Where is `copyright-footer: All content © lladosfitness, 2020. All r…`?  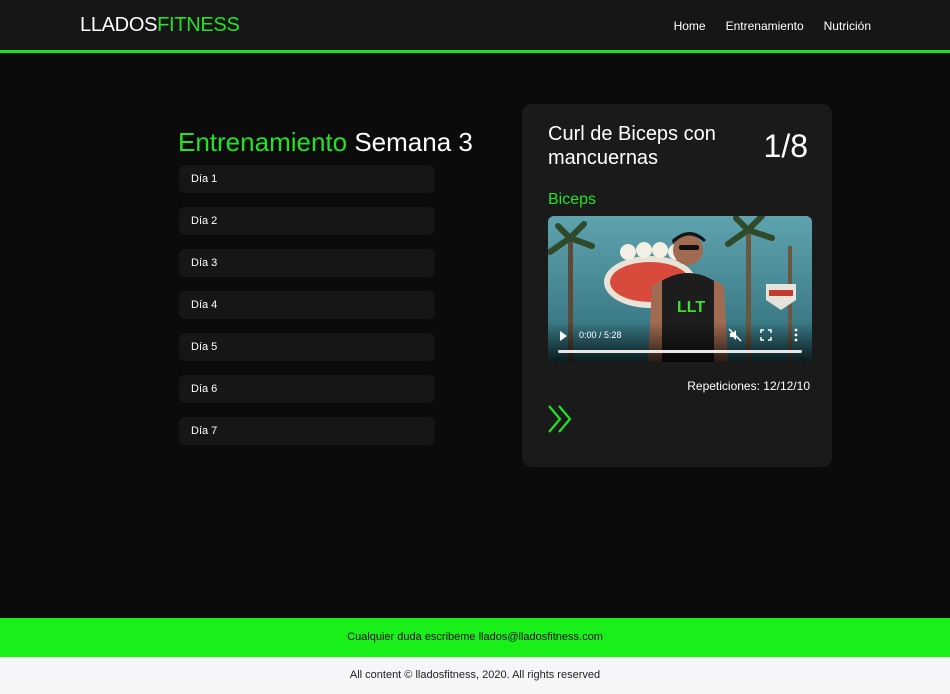 copyright-footer: All content © lladosfitness, 2020. All r… is located at coordinates (475, 675).